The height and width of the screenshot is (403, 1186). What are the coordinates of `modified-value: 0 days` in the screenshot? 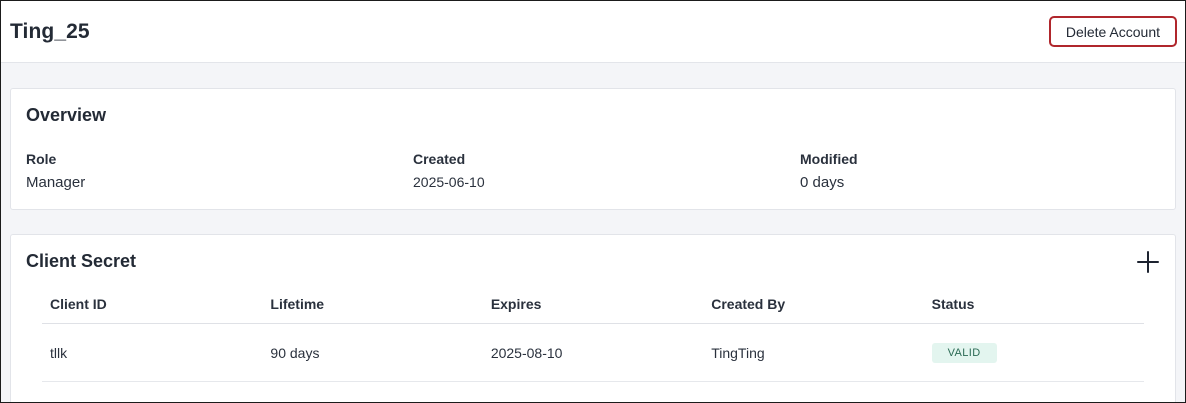 It's located at (822, 182).